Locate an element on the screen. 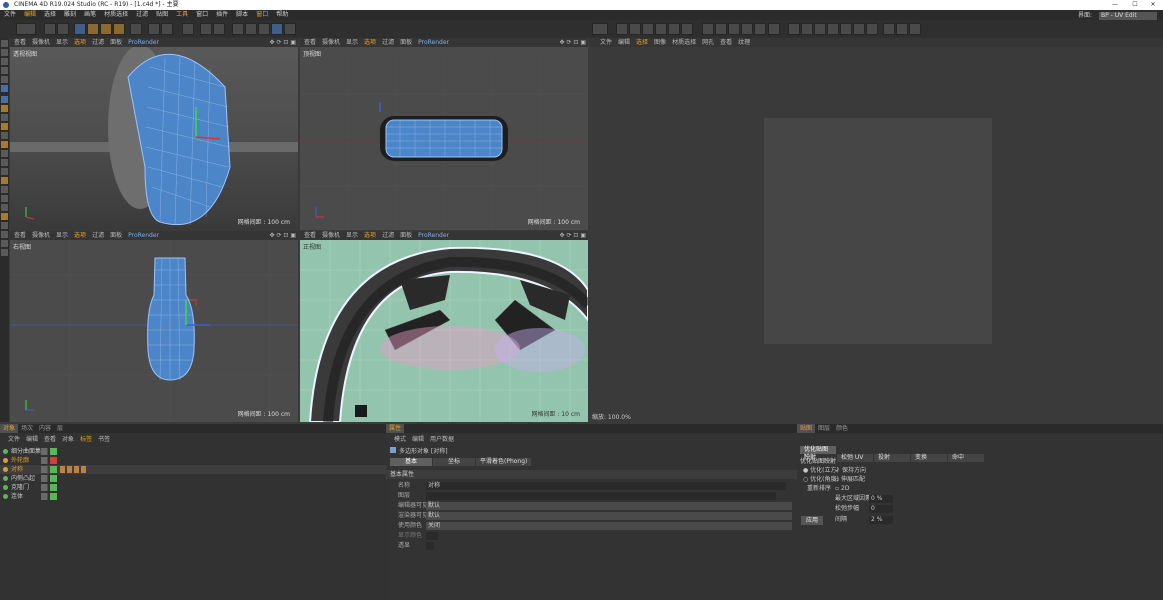 This screenshot has height=600, width=1163. layout-dropdown: BP - UV Edit is located at coordinates (1128, 16).